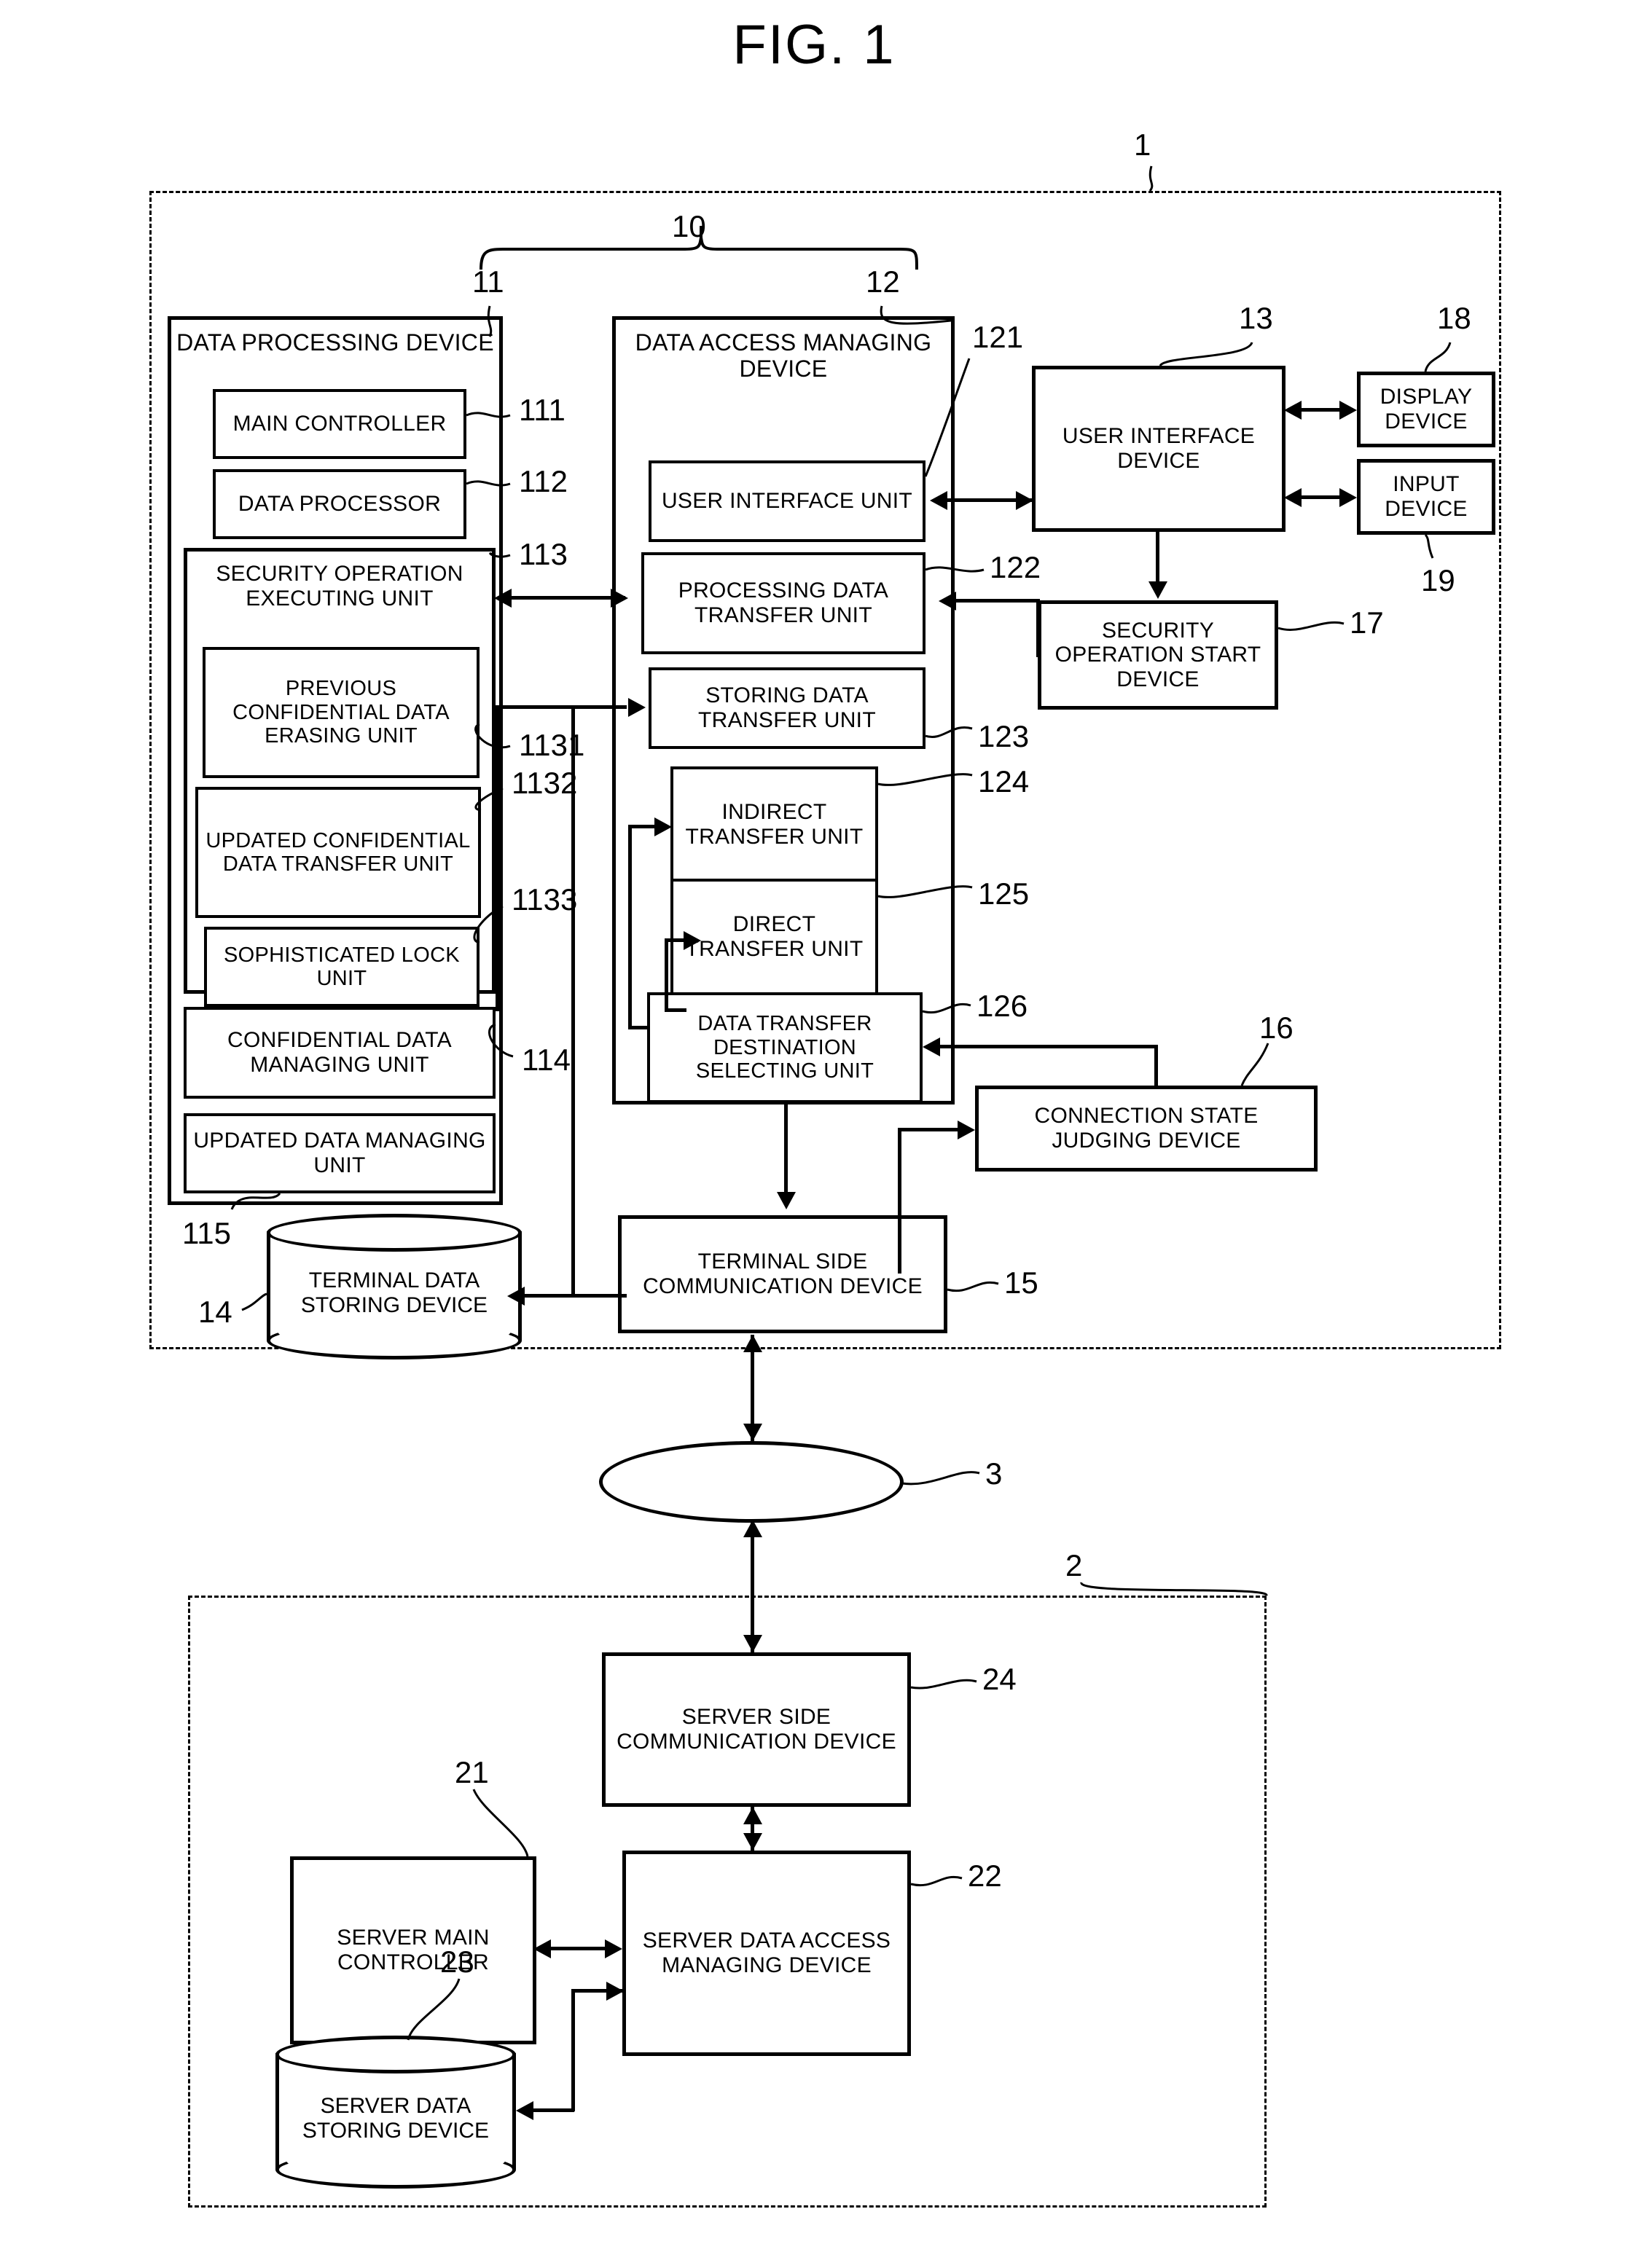 This screenshot has width=1628, height=2268. I want to click on processing-data-transfer-unit-label: PROCESSING DATA TRANSFER UNIT, so click(783, 602).